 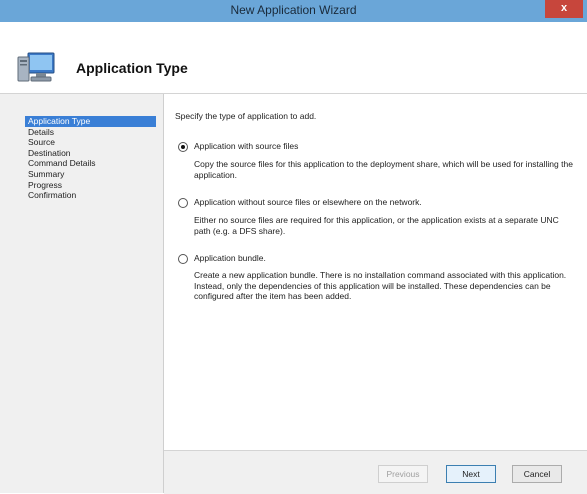 I want to click on step-destination: Destination, so click(x=90, y=153).